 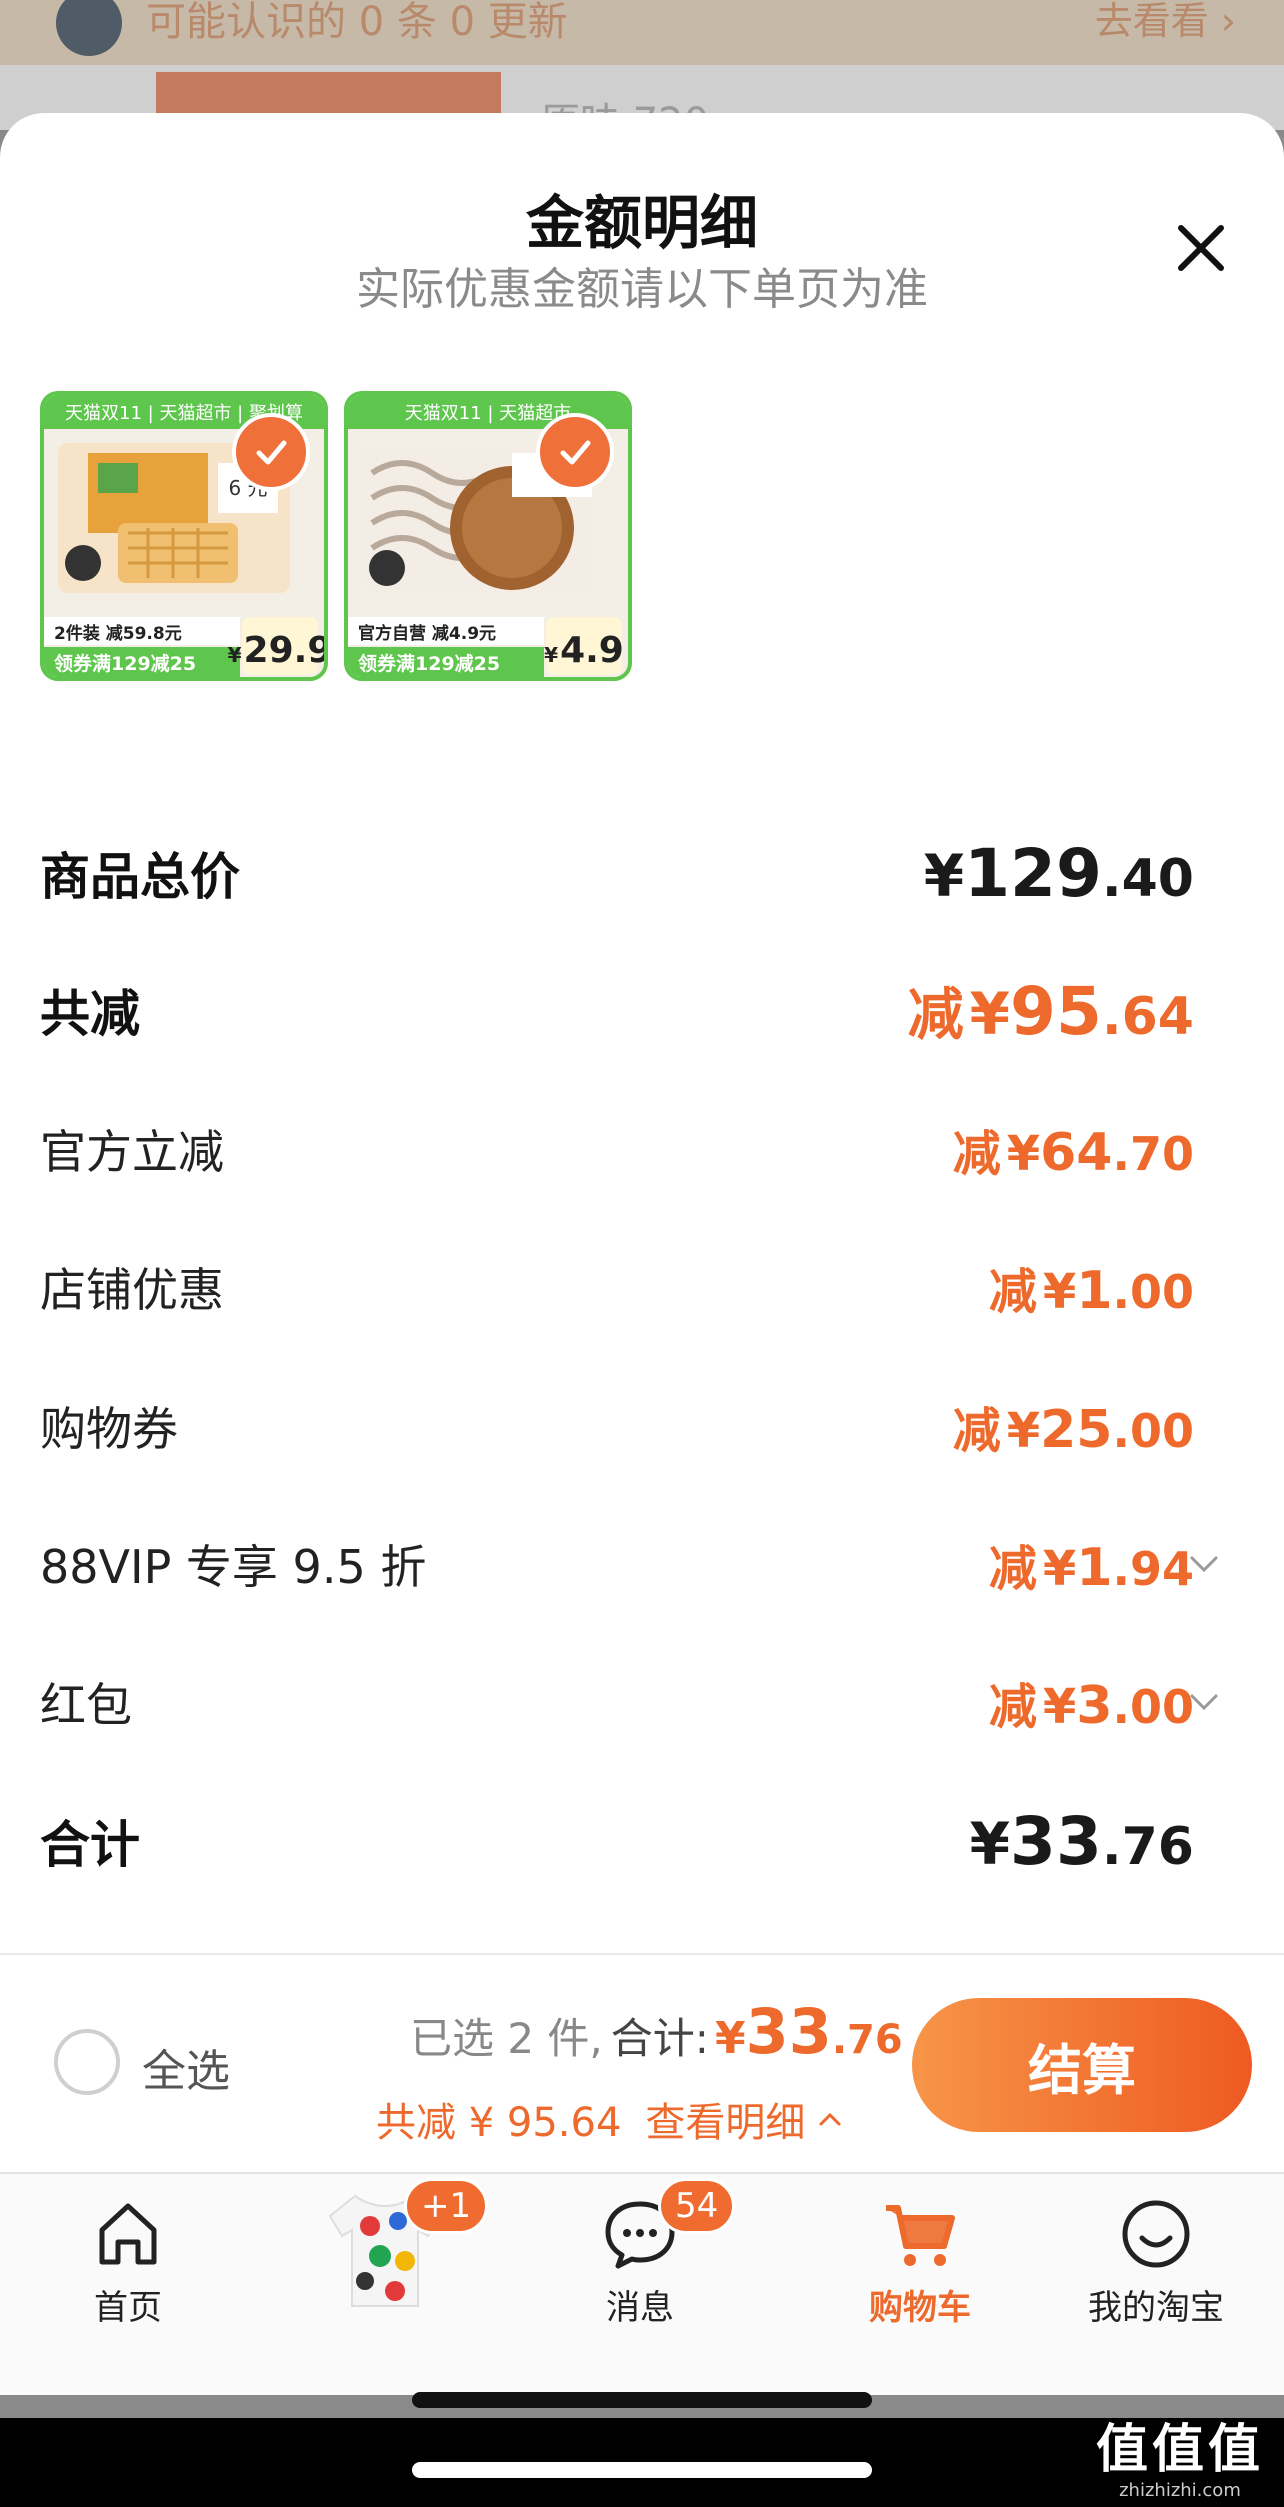 I want to click on total-dec: .76, so click(x=867, y=2040).